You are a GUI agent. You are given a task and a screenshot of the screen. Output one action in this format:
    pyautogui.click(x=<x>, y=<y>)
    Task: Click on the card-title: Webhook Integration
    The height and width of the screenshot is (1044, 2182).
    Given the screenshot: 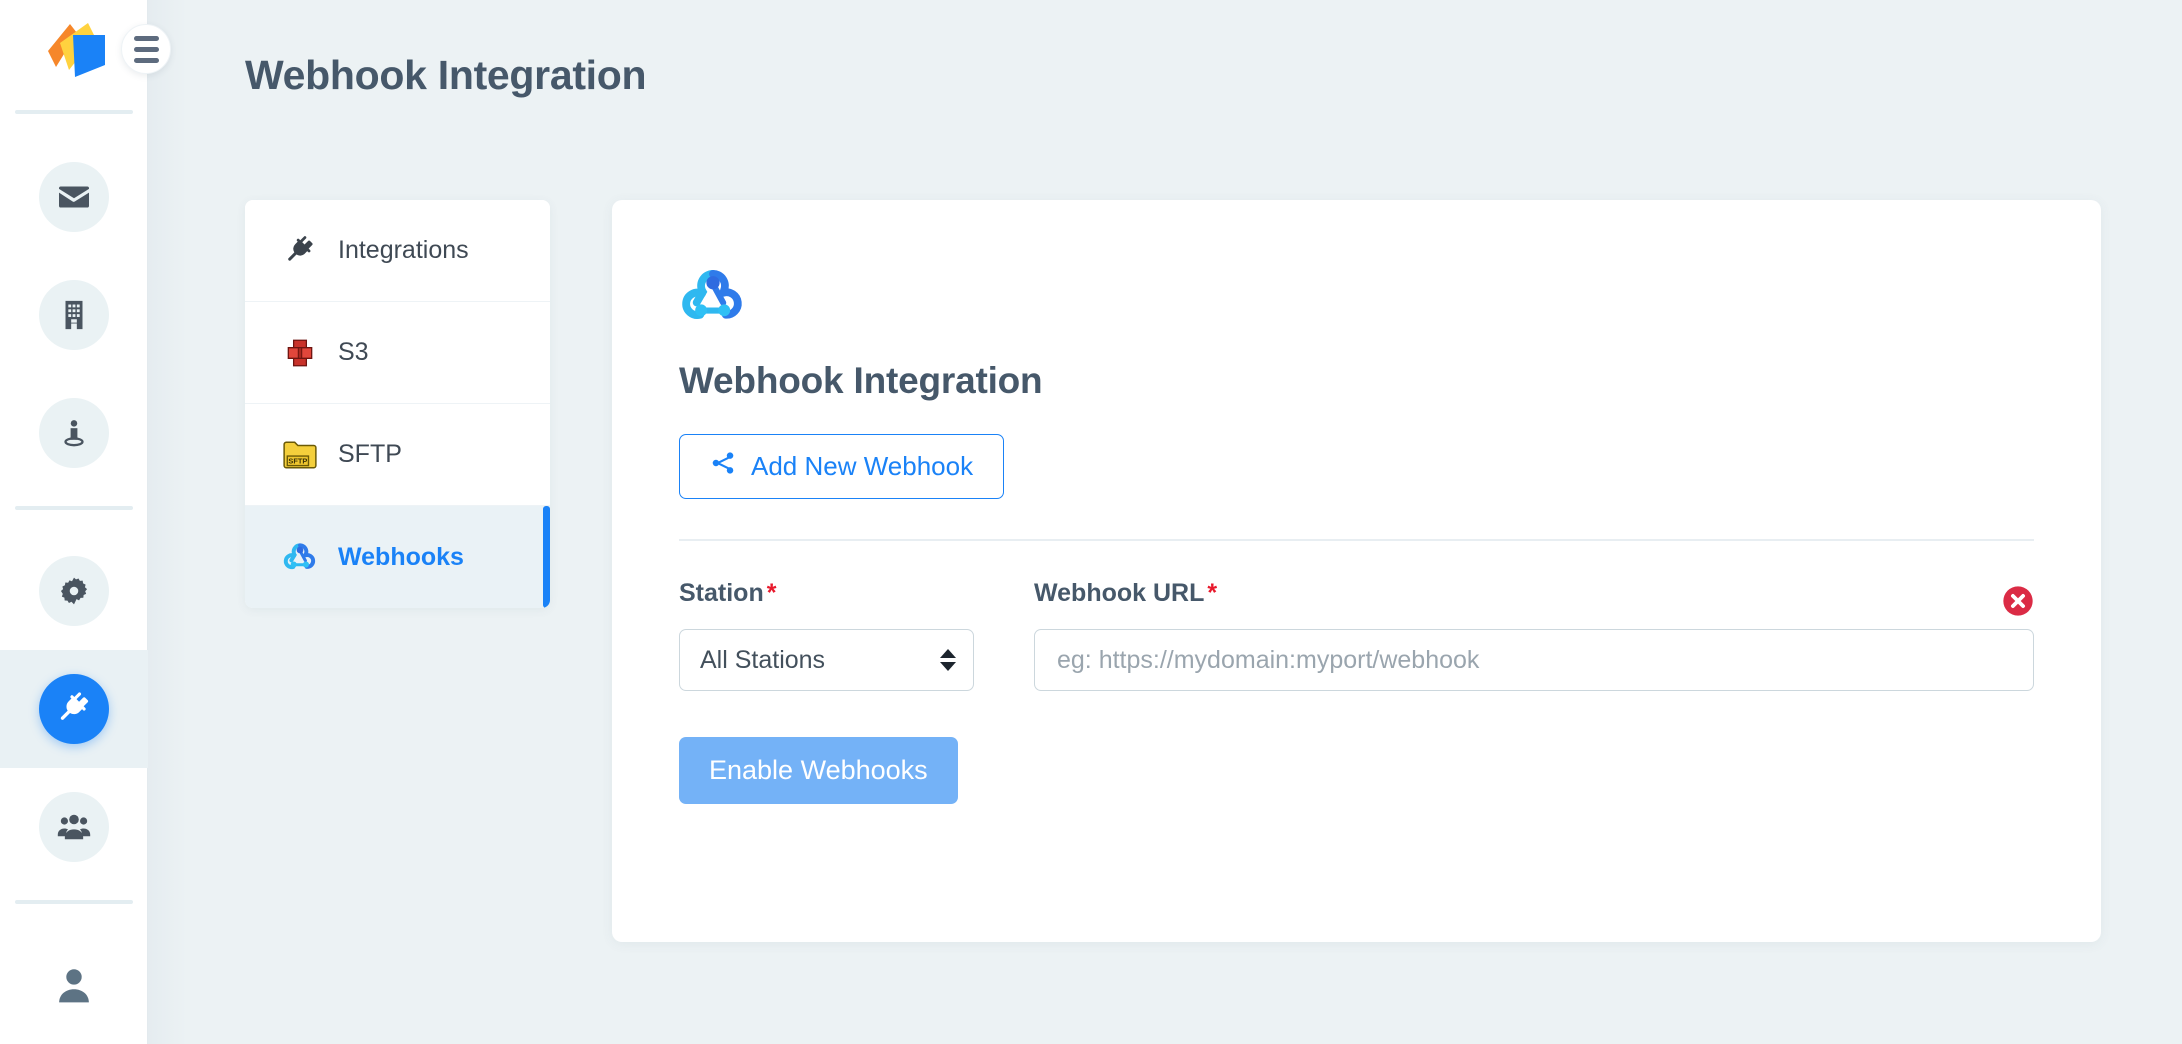 What is the action you would take?
    pyautogui.click(x=861, y=380)
    